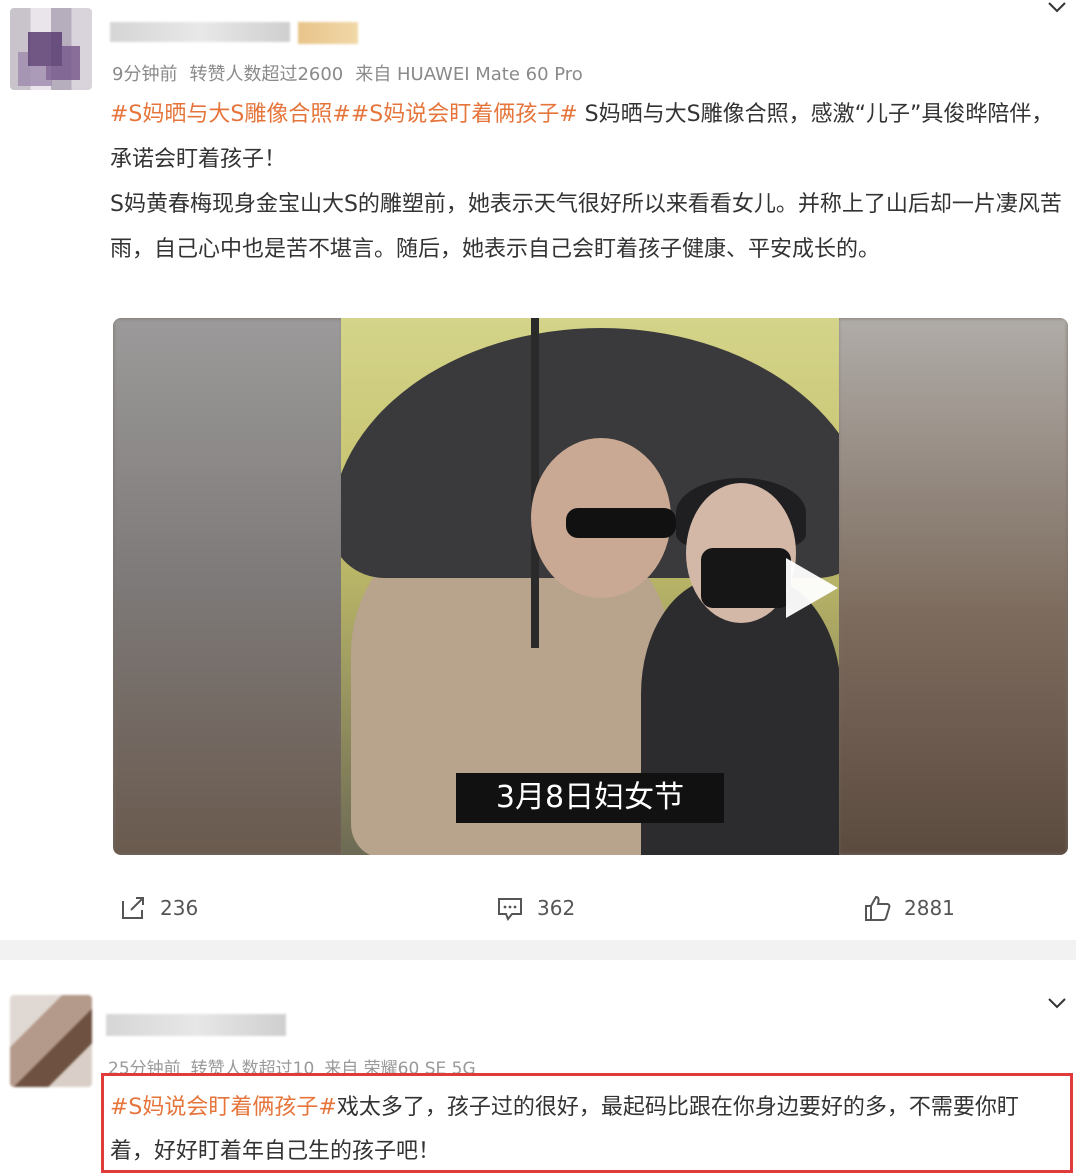 Image resolution: width=1076 pixels, height=1176 pixels. What do you see at coordinates (746, 578) in the screenshot?
I see `face-mask` at bounding box center [746, 578].